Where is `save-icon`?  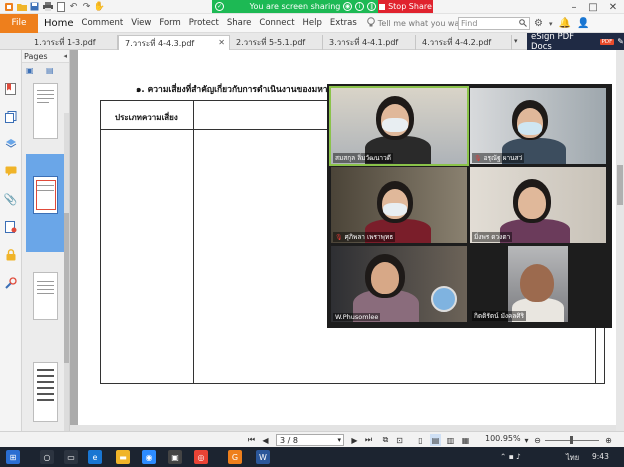 save-icon is located at coordinates (34, 6).